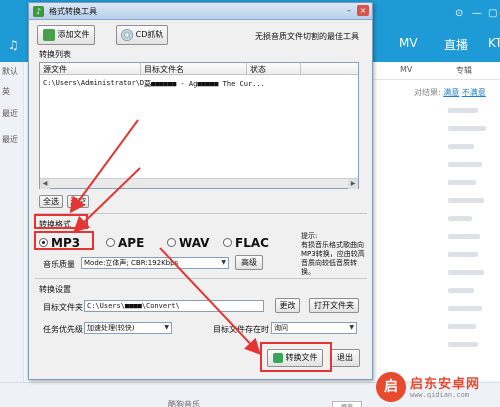 Image resolution: width=500 pixels, height=407 pixels. I want to click on priority-label: 任务优先级, so click(63, 329).